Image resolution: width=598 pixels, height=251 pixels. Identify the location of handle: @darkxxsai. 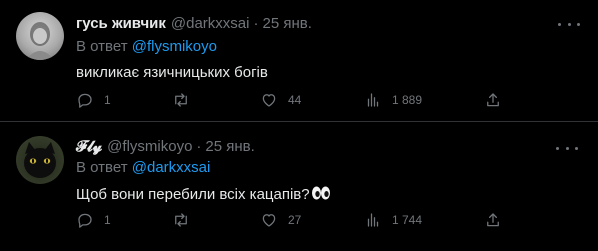
(210, 23).